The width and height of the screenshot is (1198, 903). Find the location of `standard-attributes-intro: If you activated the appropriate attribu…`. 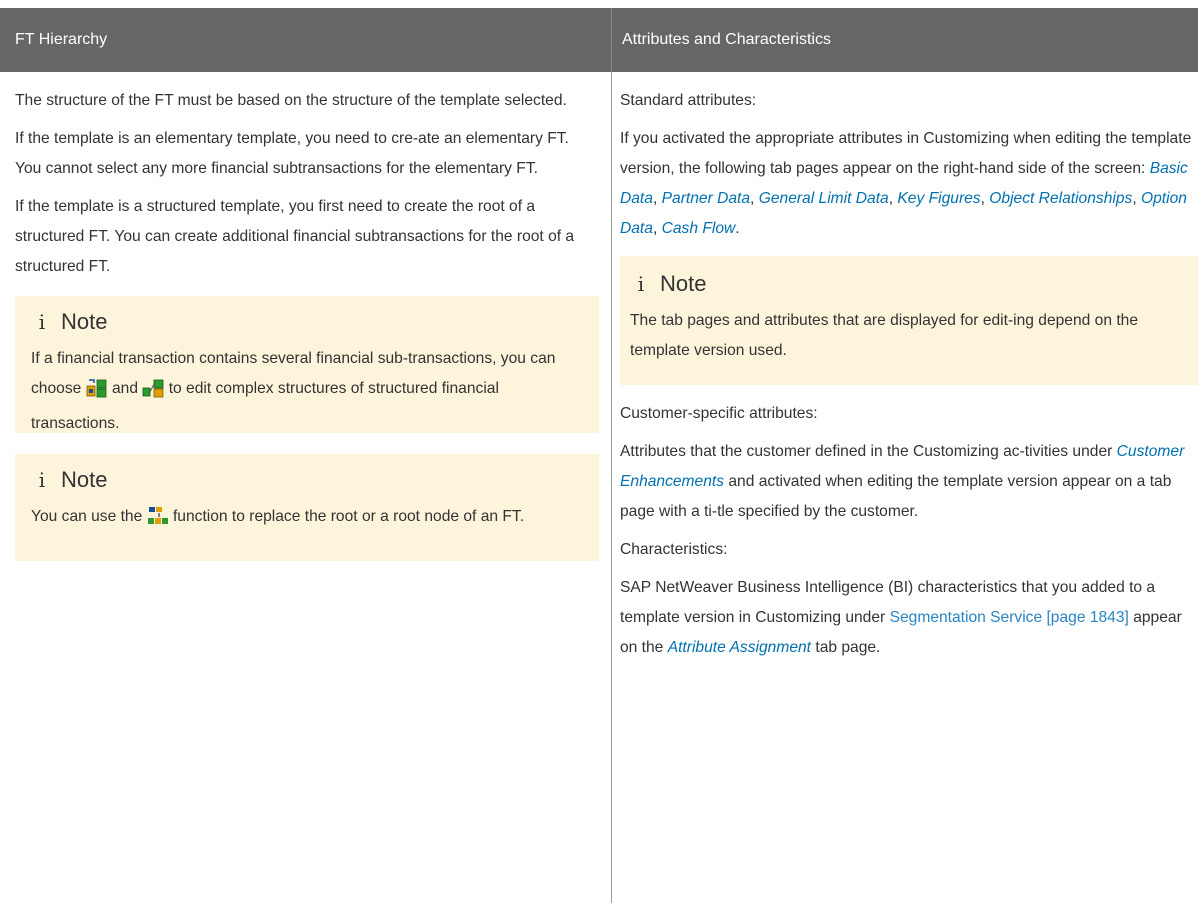

standard-attributes-intro: If you activated the appropriate attribu… is located at coordinates (906, 153).